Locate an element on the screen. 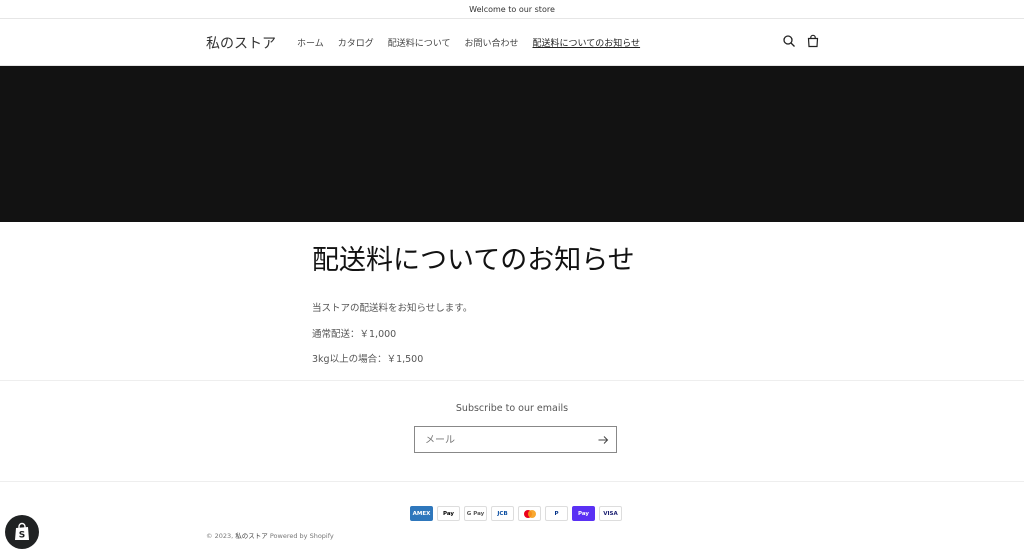  google-pay-icon: G Pay is located at coordinates (475, 513).